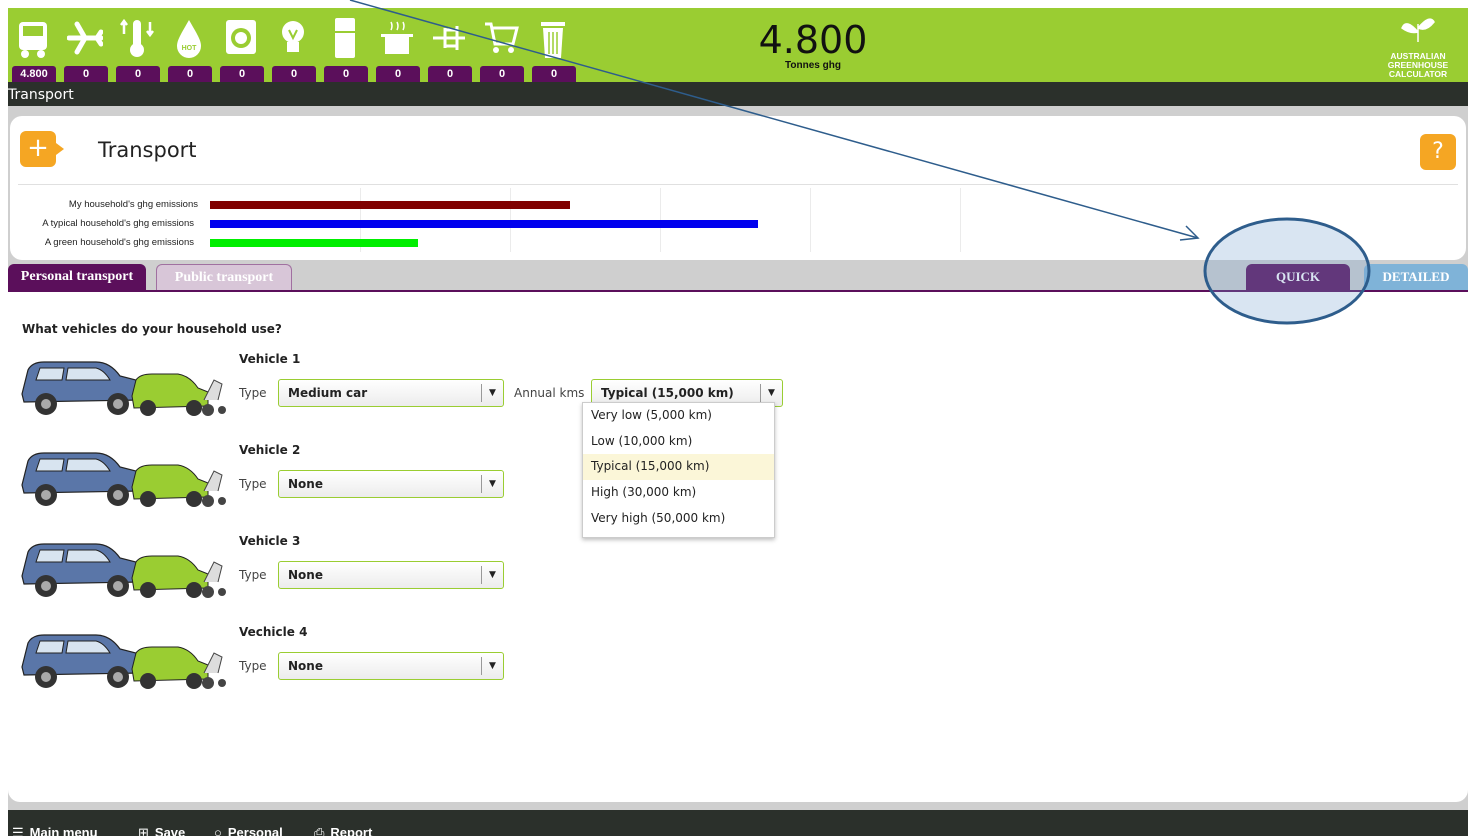 This screenshot has width=1470, height=836. Describe the element at coordinates (678, 416) in the screenshot. I see `kms-option: Very low (5,000 km)` at that location.